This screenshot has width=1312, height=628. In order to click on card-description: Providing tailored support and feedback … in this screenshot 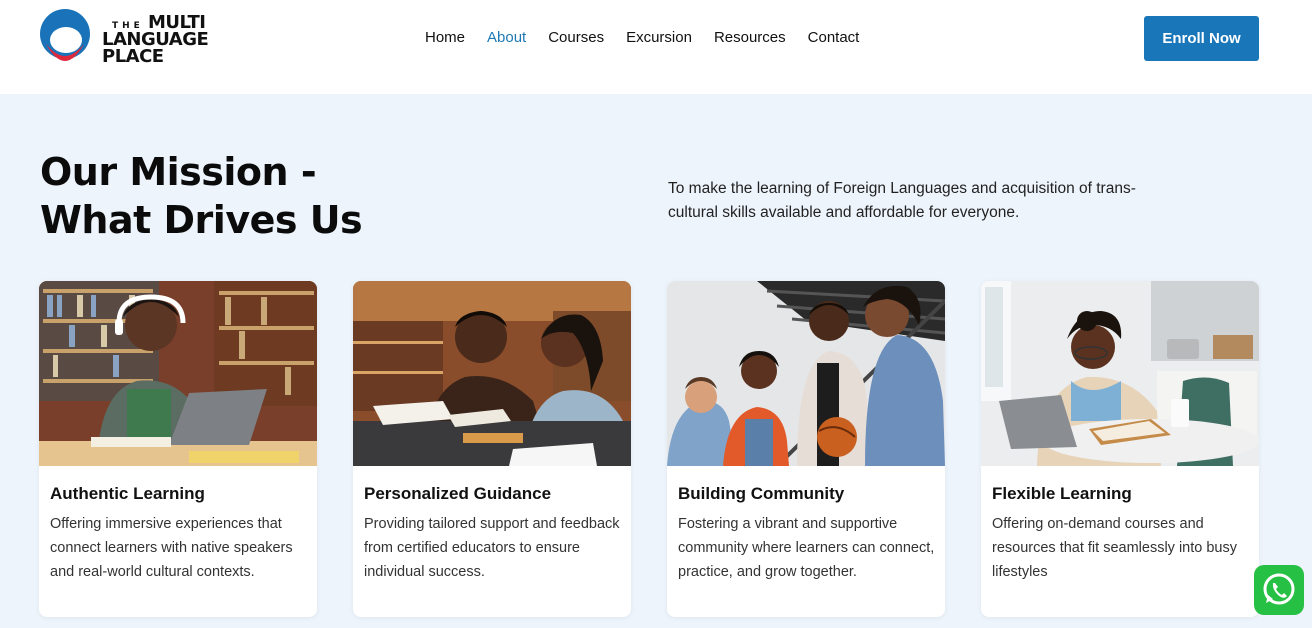, I will do `click(492, 548)`.